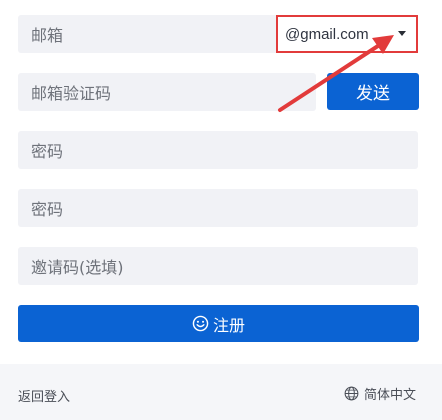 The width and height of the screenshot is (442, 420). I want to click on register-button: 注册, so click(218, 323).